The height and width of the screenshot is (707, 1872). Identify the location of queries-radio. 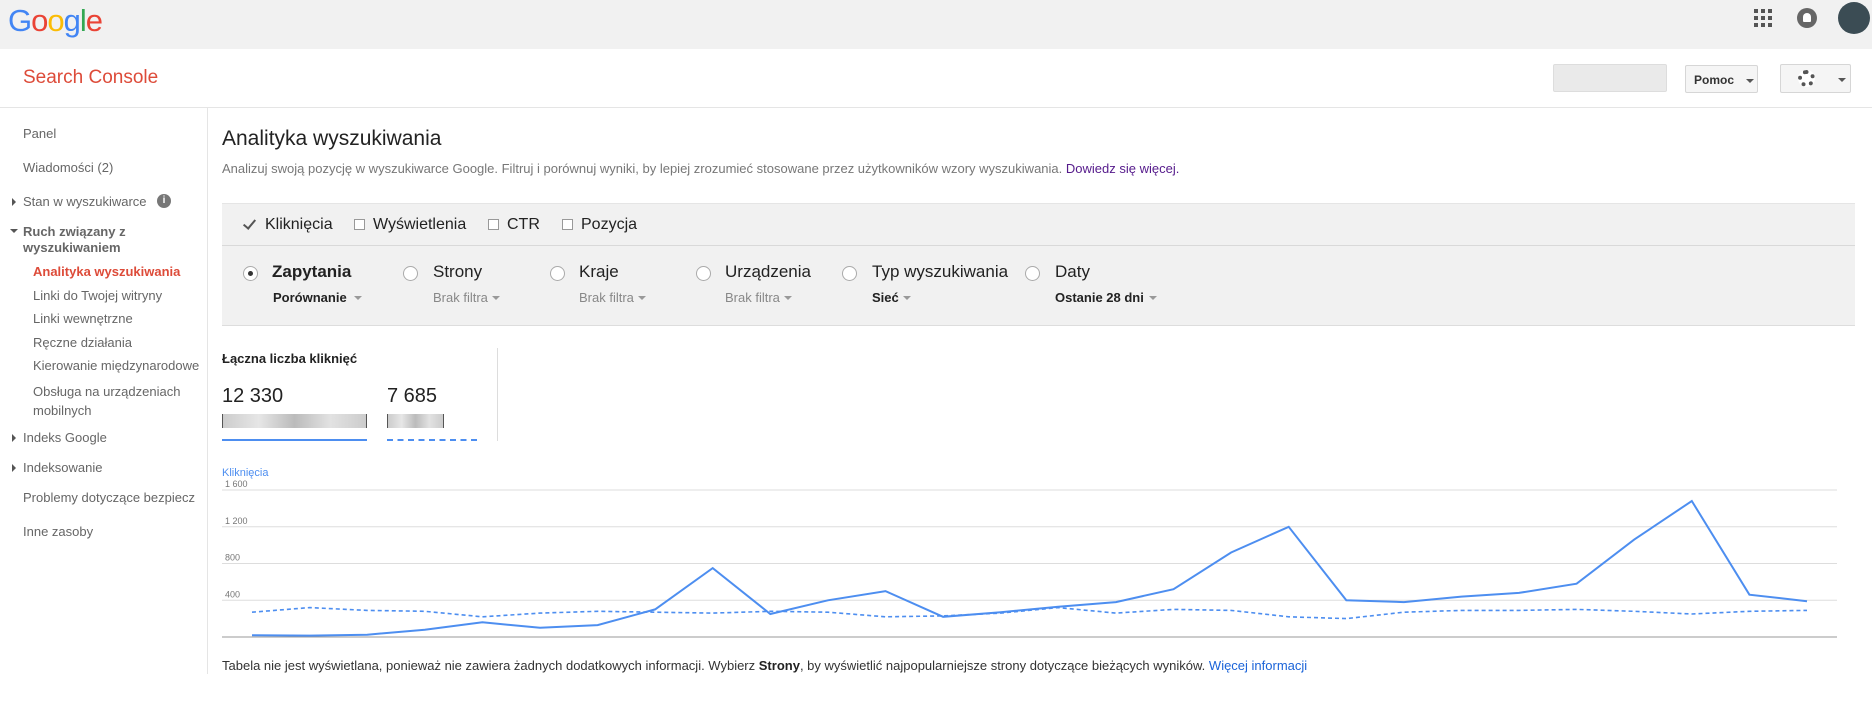
(250, 273).